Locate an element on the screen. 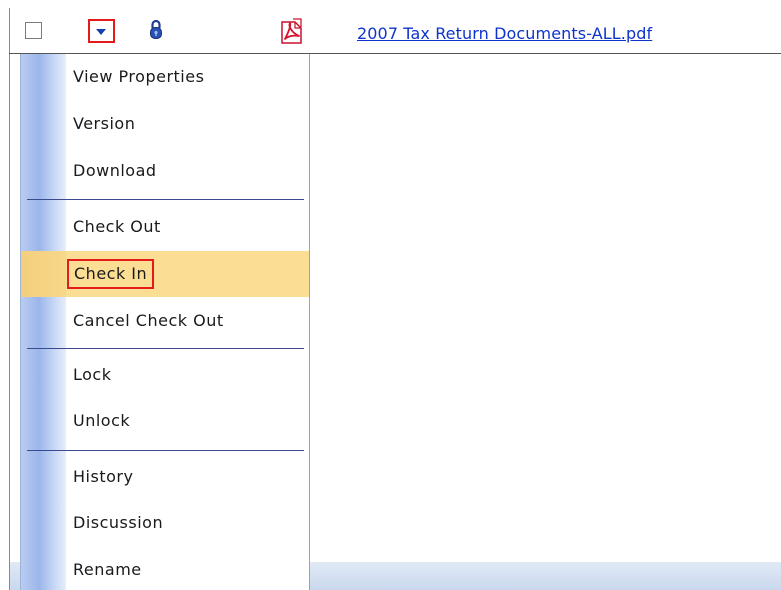 Image resolution: width=781 pixels, height=590 pixels. menu-item-discussion: Discussion is located at coordinates (165, 524).